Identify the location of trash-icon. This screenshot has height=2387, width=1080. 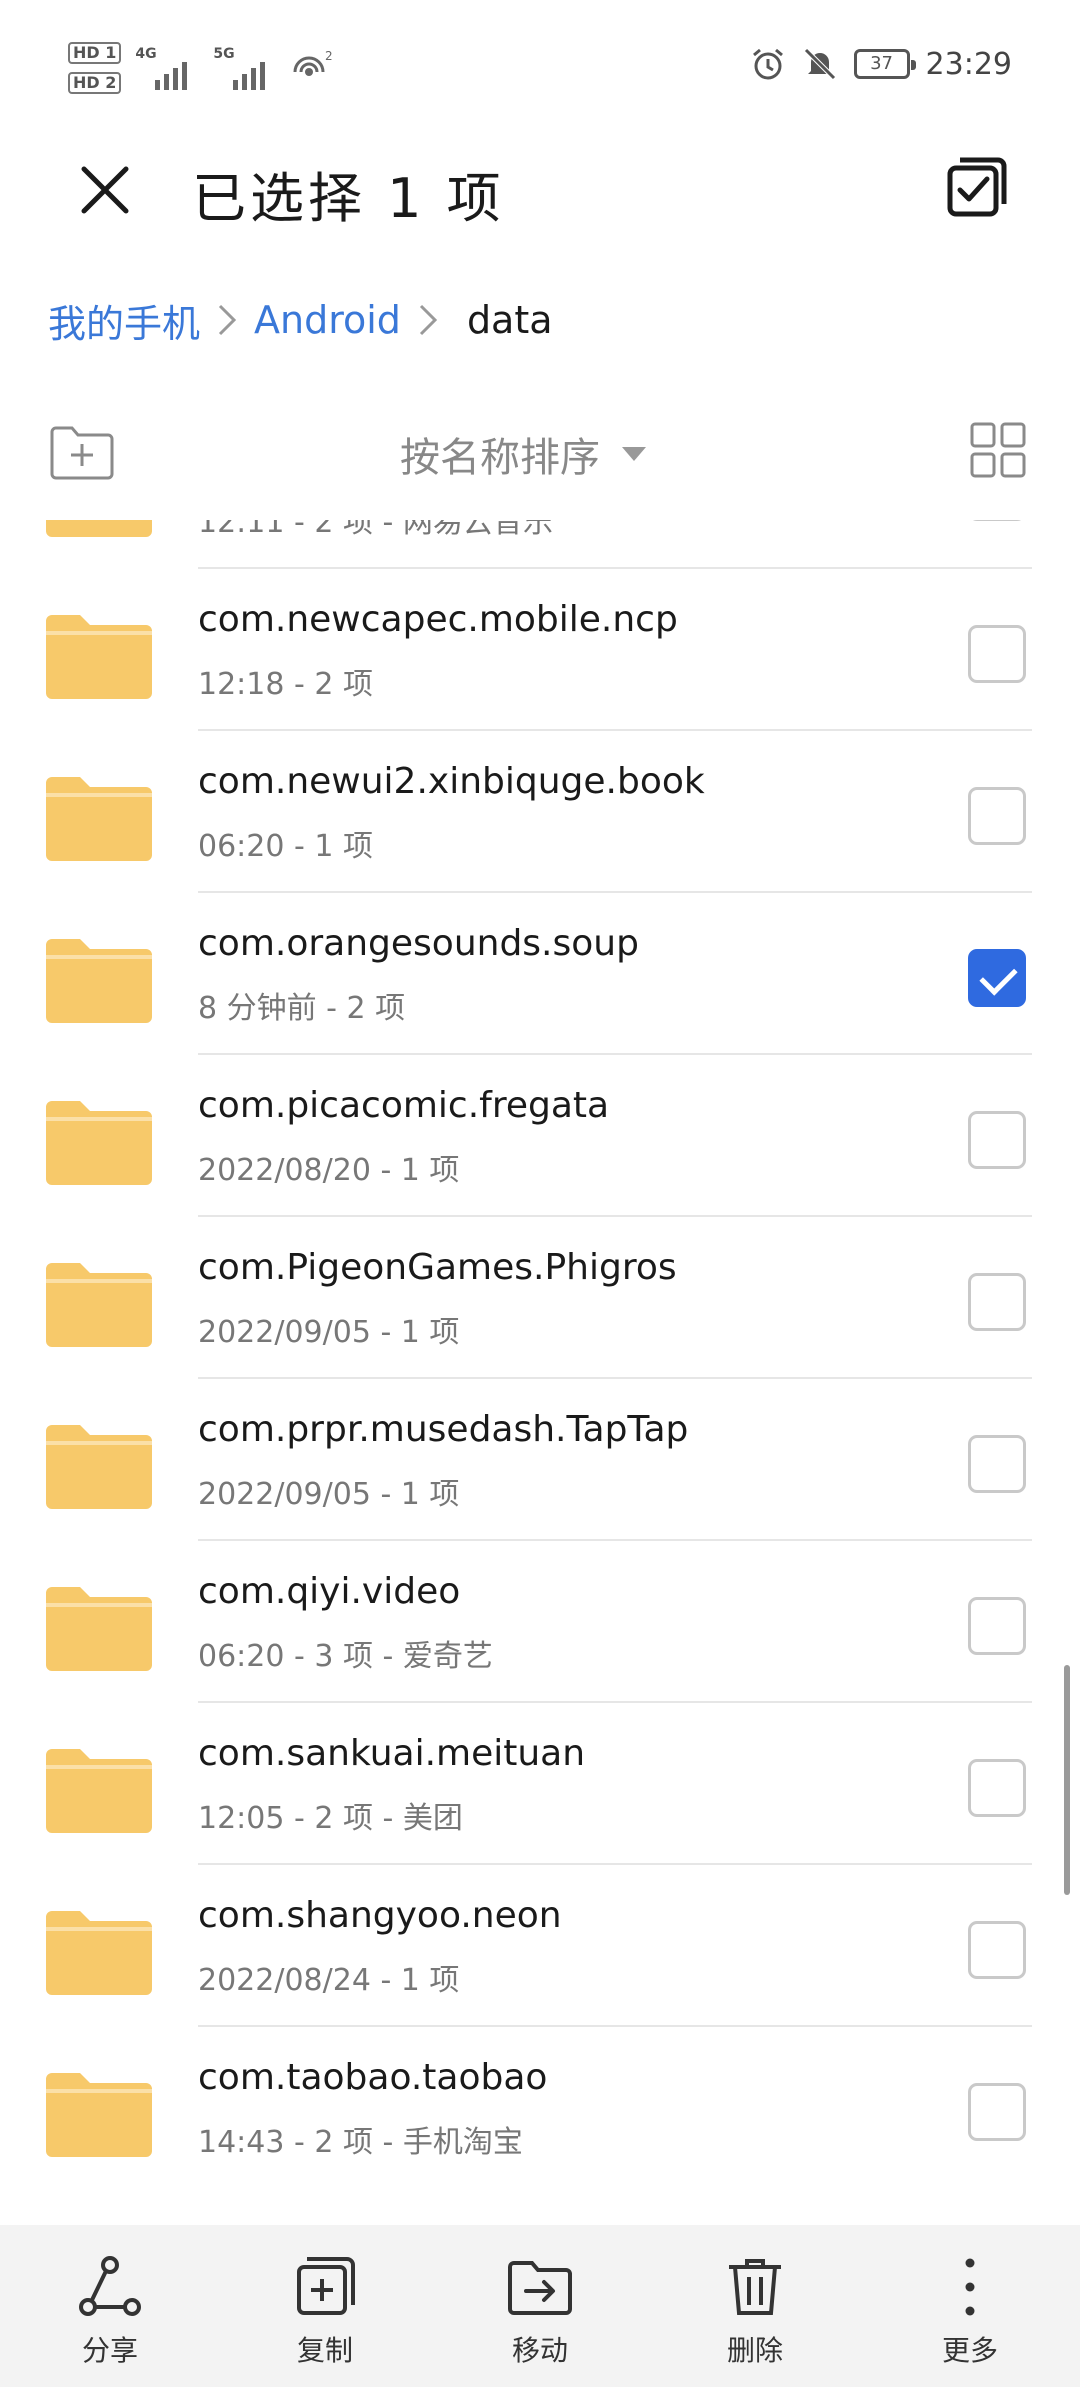
(755, 2287).